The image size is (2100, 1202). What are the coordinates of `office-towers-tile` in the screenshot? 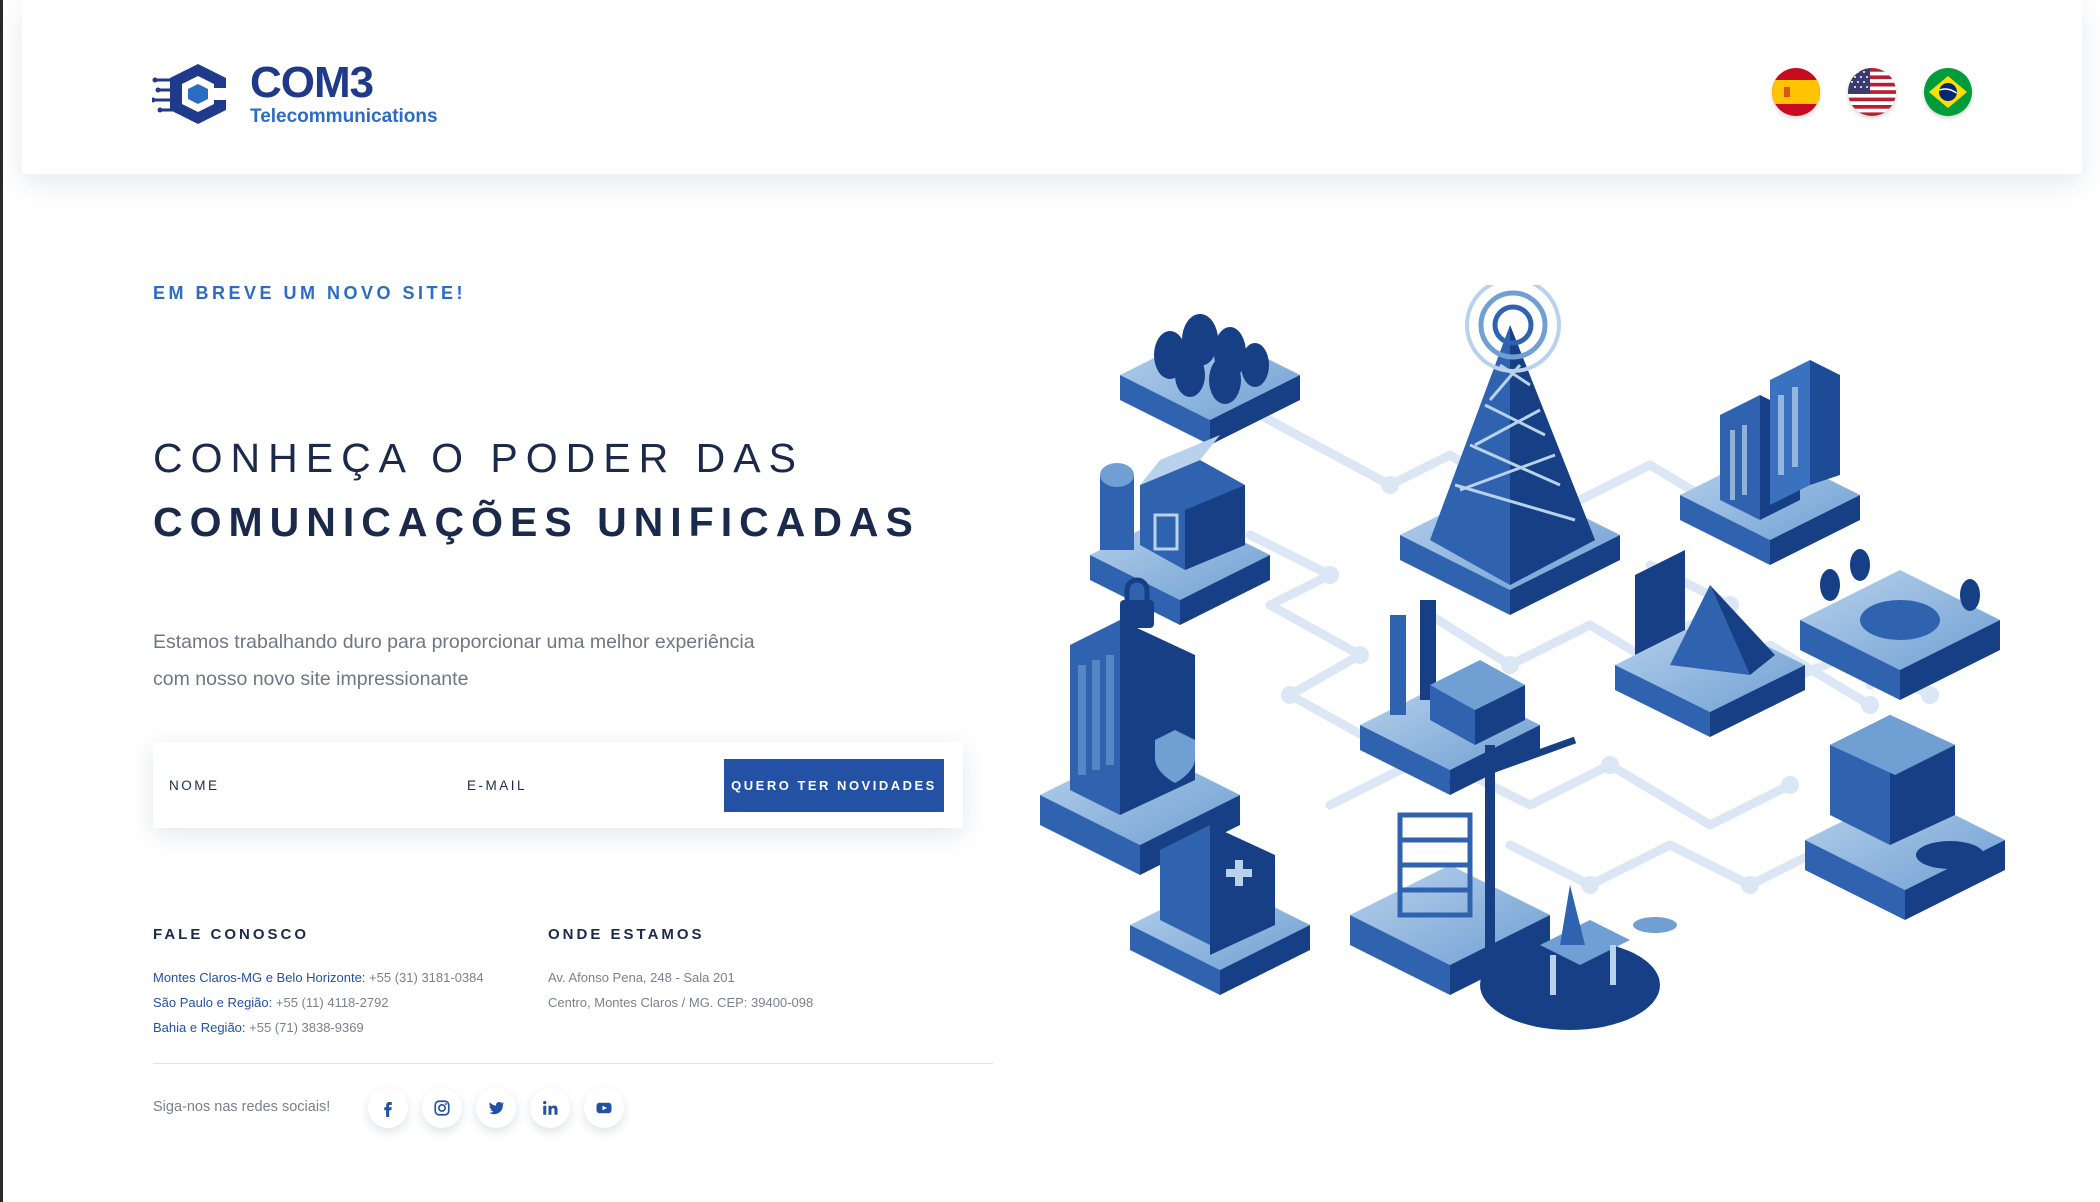 It's located at (1770, 462).